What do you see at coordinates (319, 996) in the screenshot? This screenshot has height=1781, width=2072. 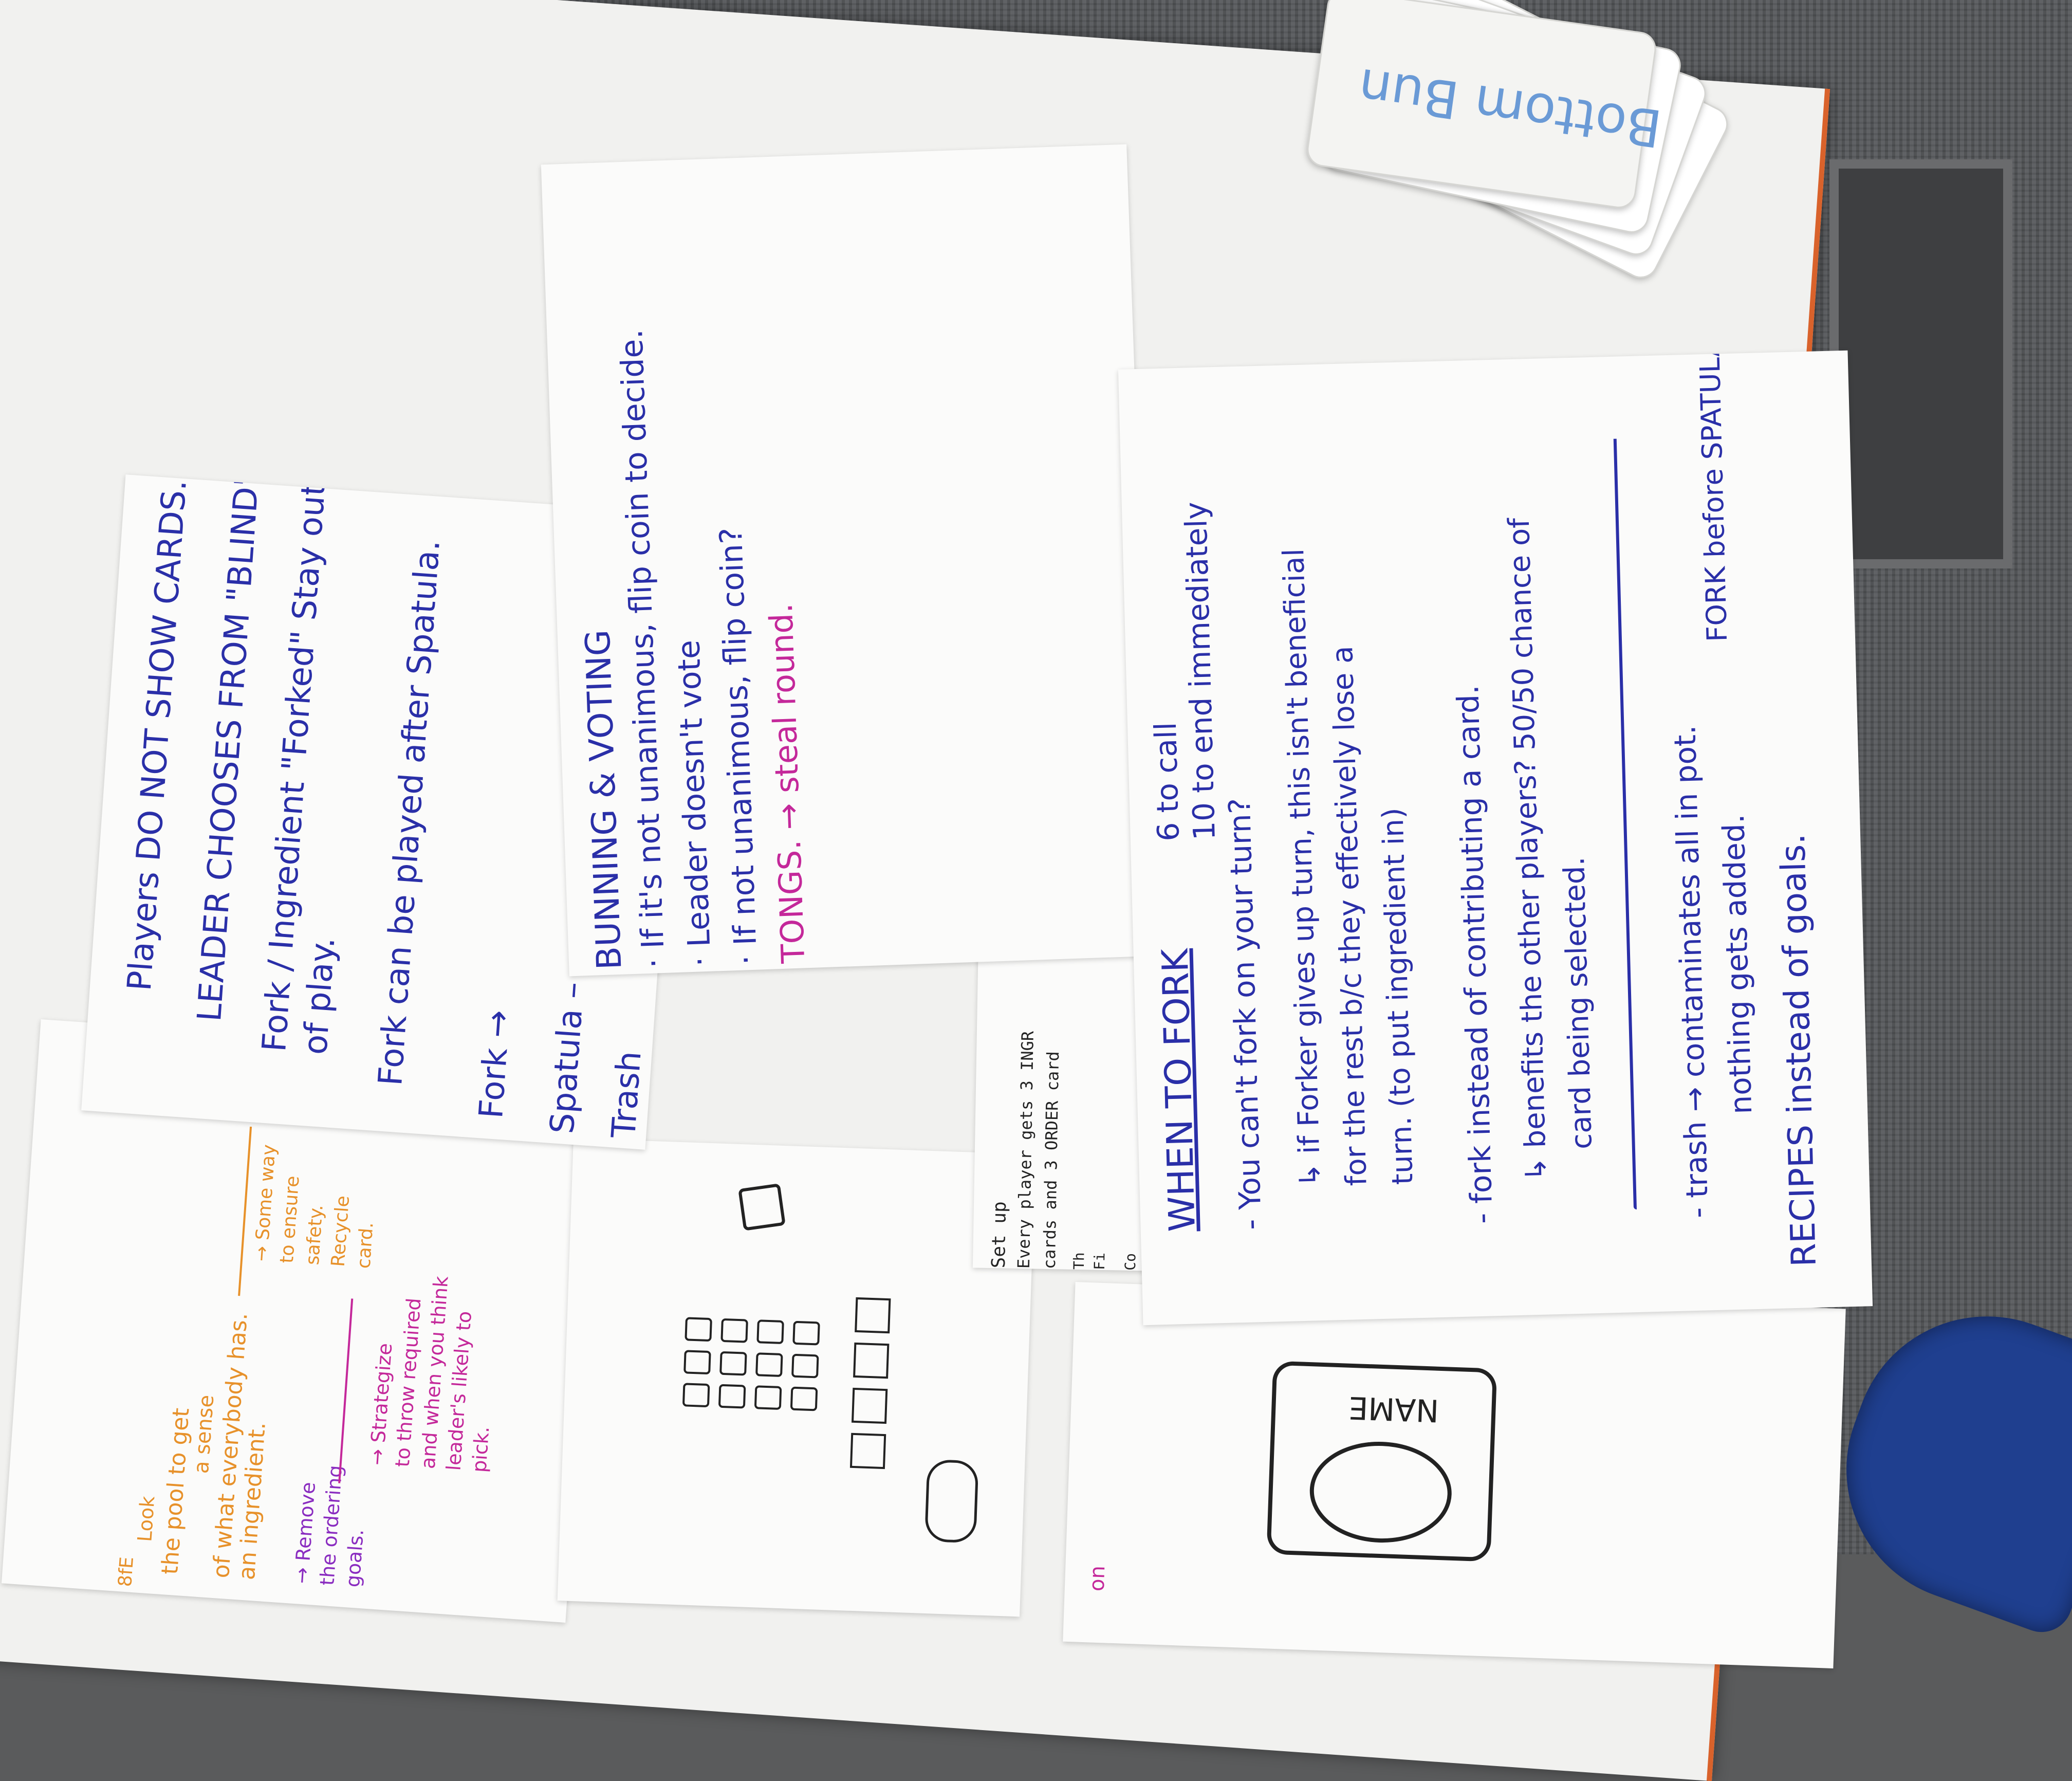 I see `rules-line-3b: of play.` at bounding box center [319, 996].